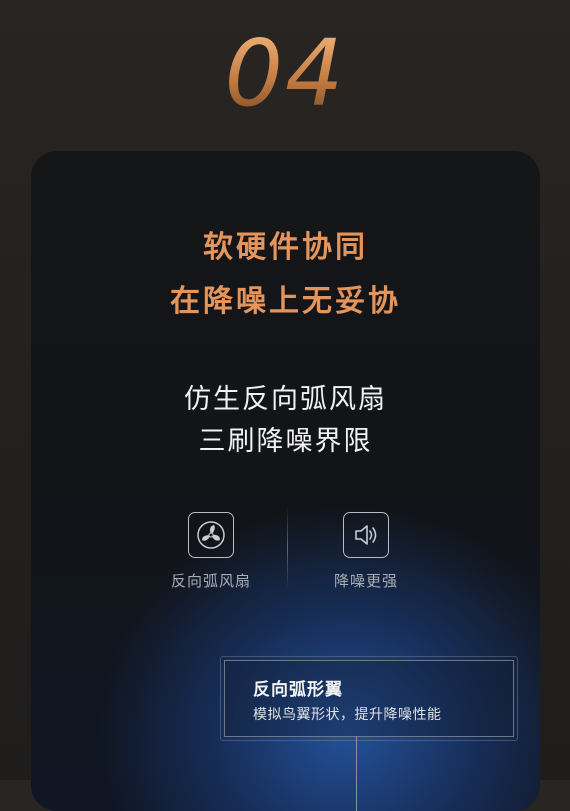 The image size is (570, 811). Describe the element at coordinates (285, 74) in the screenshot. I see `section-number: 04` at that location.